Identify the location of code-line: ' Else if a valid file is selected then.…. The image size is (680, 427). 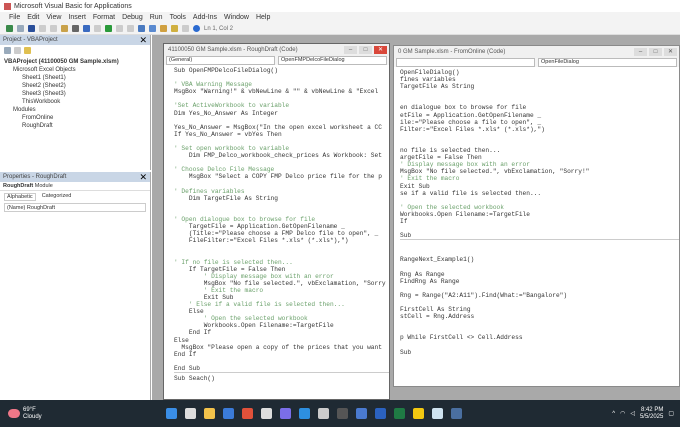
(259, 305).